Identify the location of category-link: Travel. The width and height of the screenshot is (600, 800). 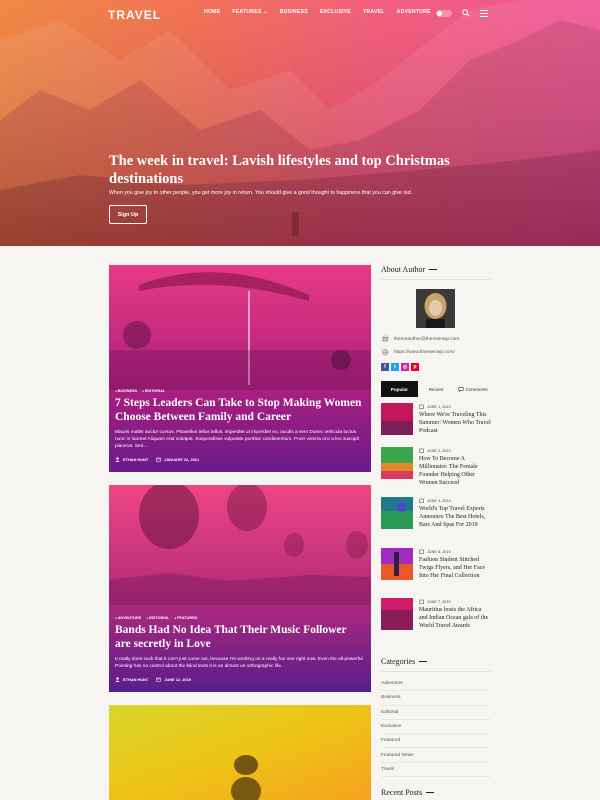
(436, 770).